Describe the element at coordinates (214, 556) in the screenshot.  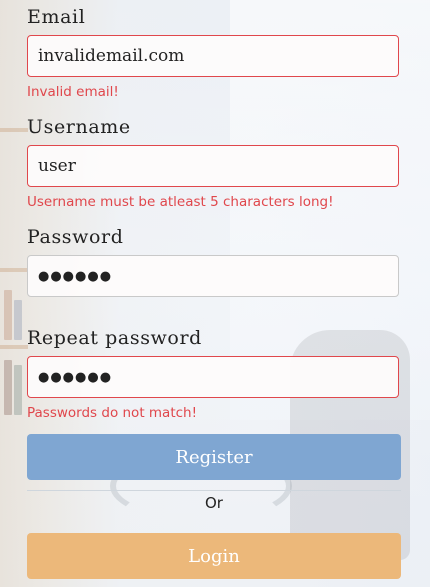
I see `login-button: Login` at that location.